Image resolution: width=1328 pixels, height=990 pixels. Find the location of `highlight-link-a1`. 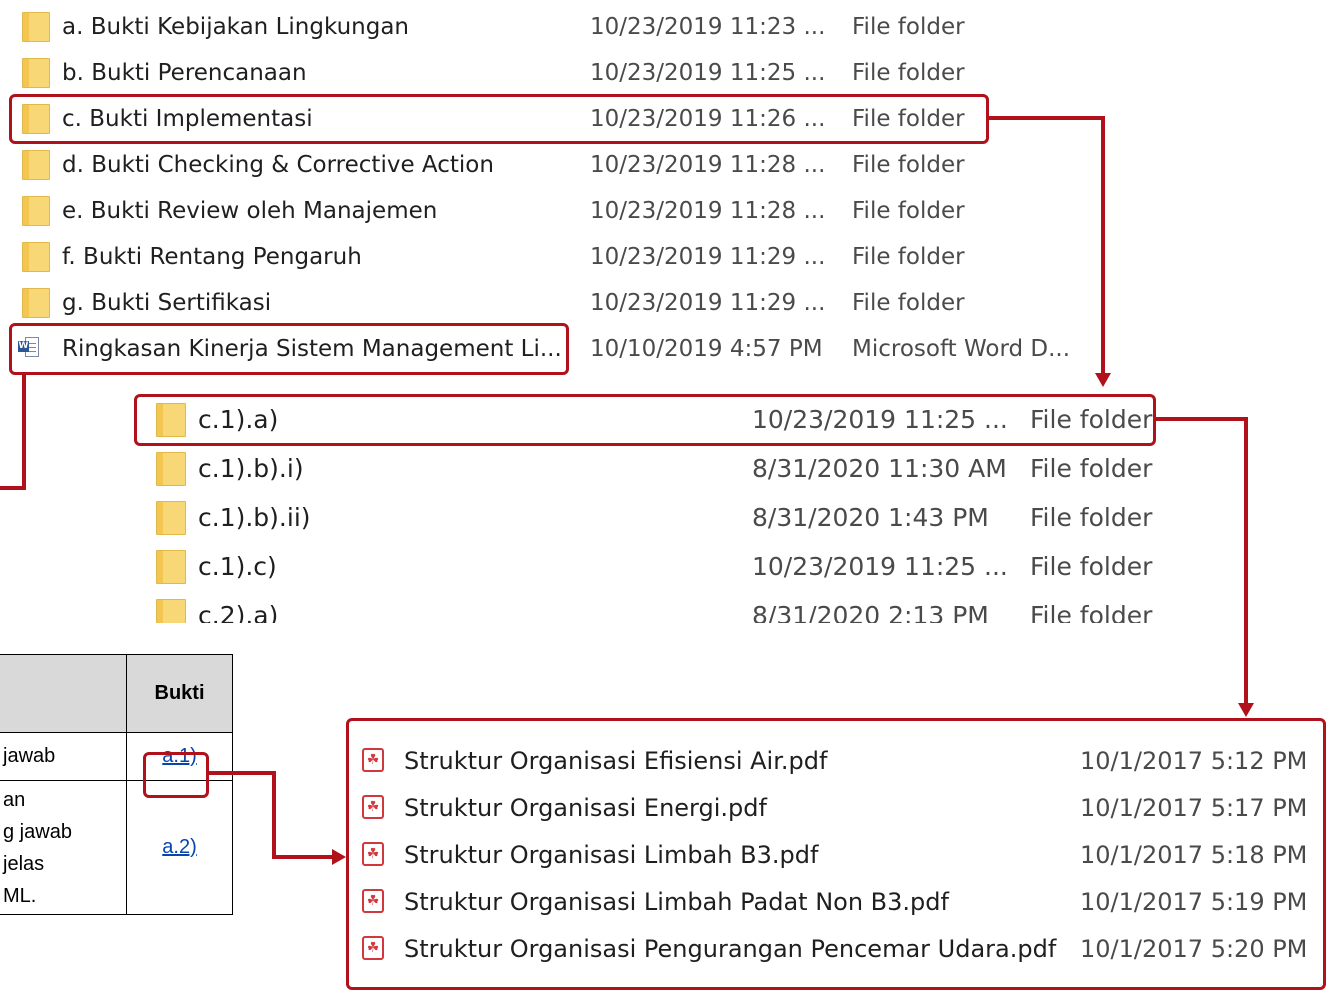

highlight-link-a1 is located at coordinates (176, 775).